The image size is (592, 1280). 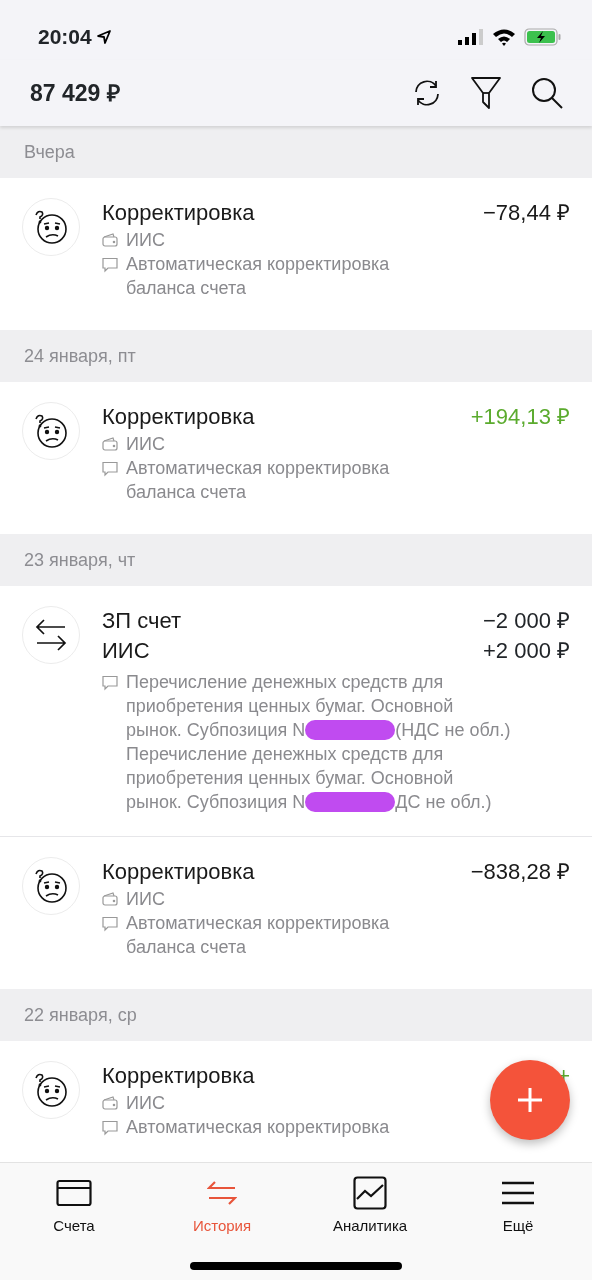 I want to click on transaction-note: Автоматическая корректировка, so click(x=258, y=1127).